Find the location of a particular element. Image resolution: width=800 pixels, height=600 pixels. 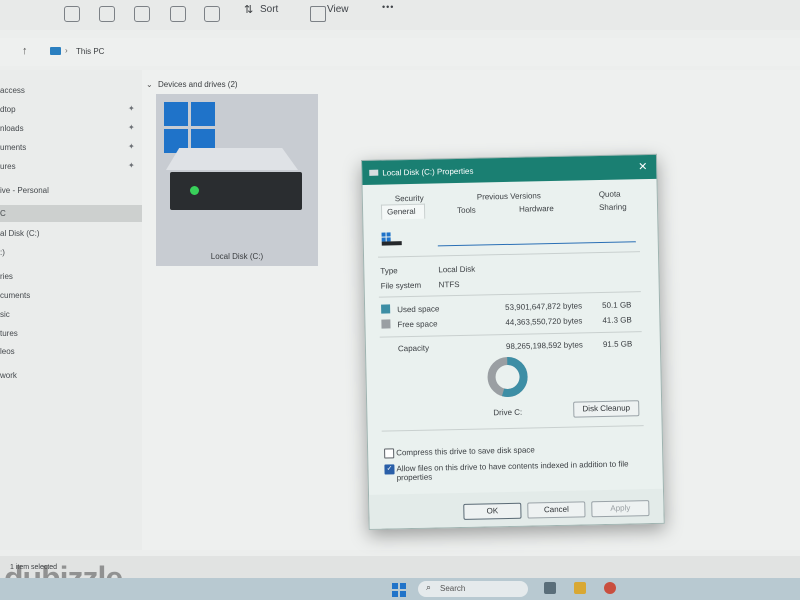

tab-general: General is located at coordinates (401, 212).